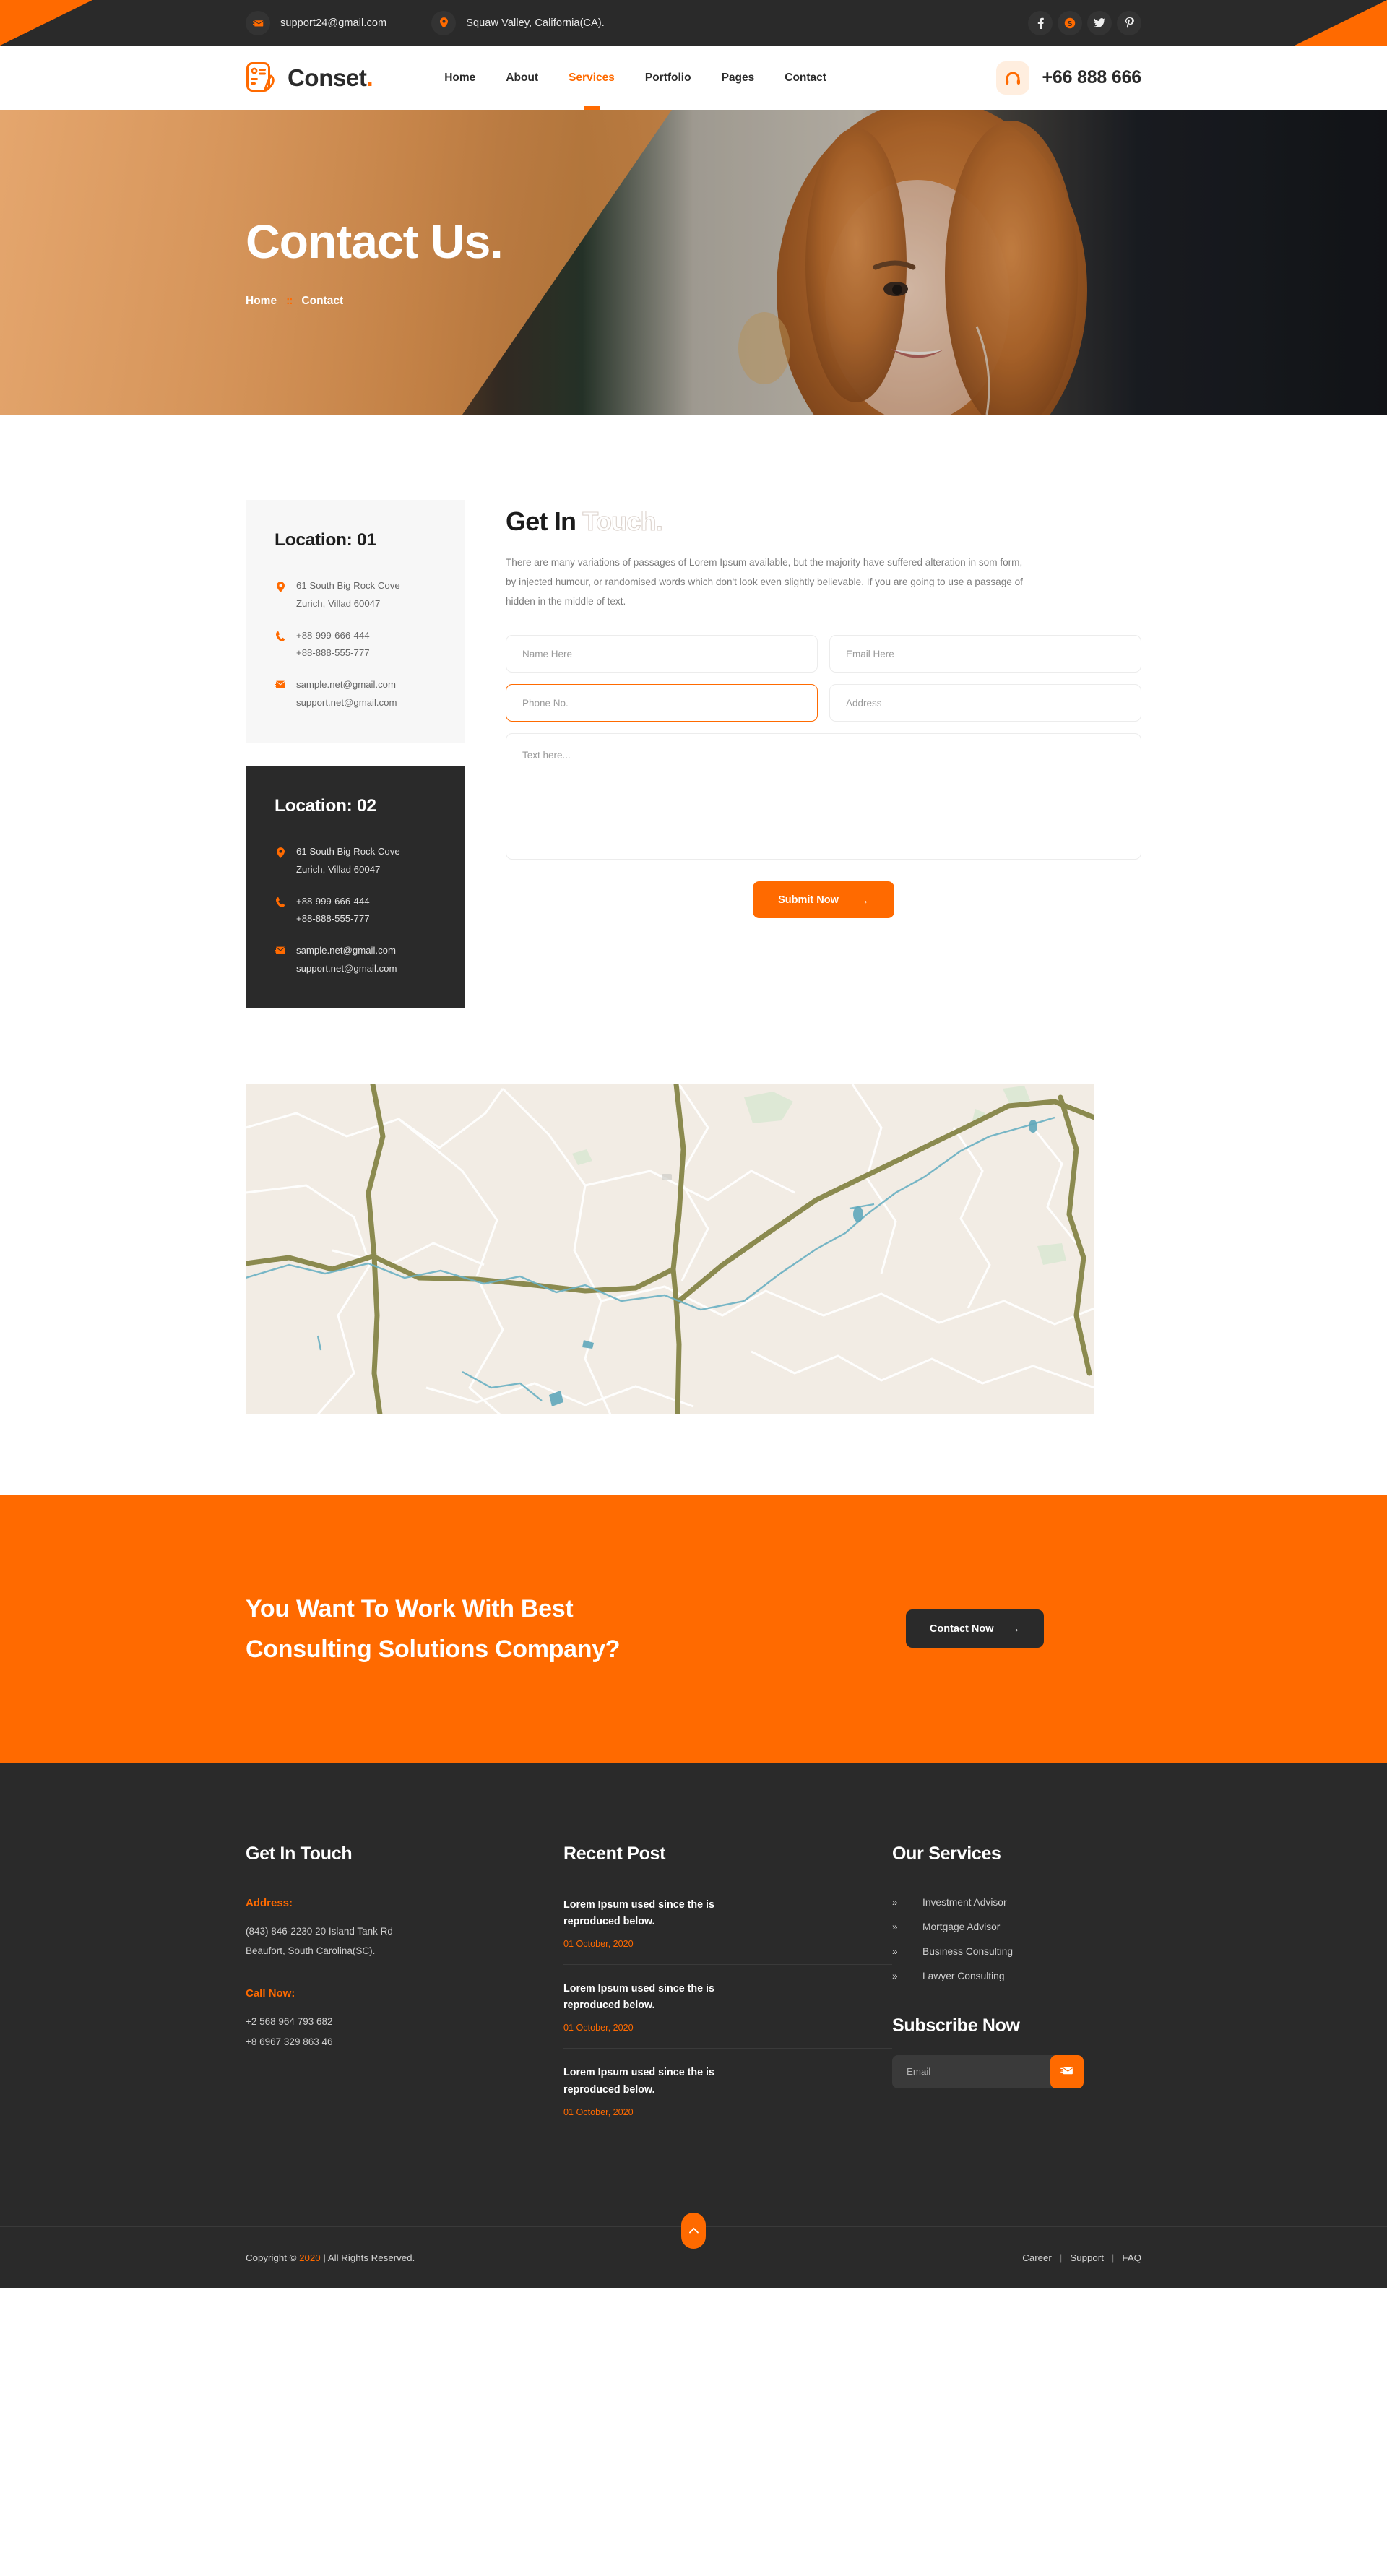 This screenshot has height=2576, width=1387. What do you see at coordinates (535, 23) in the screenshot?
I see `topbar-location-text: Squaw Valley, California(CA).` at bounding box center [535, 23].